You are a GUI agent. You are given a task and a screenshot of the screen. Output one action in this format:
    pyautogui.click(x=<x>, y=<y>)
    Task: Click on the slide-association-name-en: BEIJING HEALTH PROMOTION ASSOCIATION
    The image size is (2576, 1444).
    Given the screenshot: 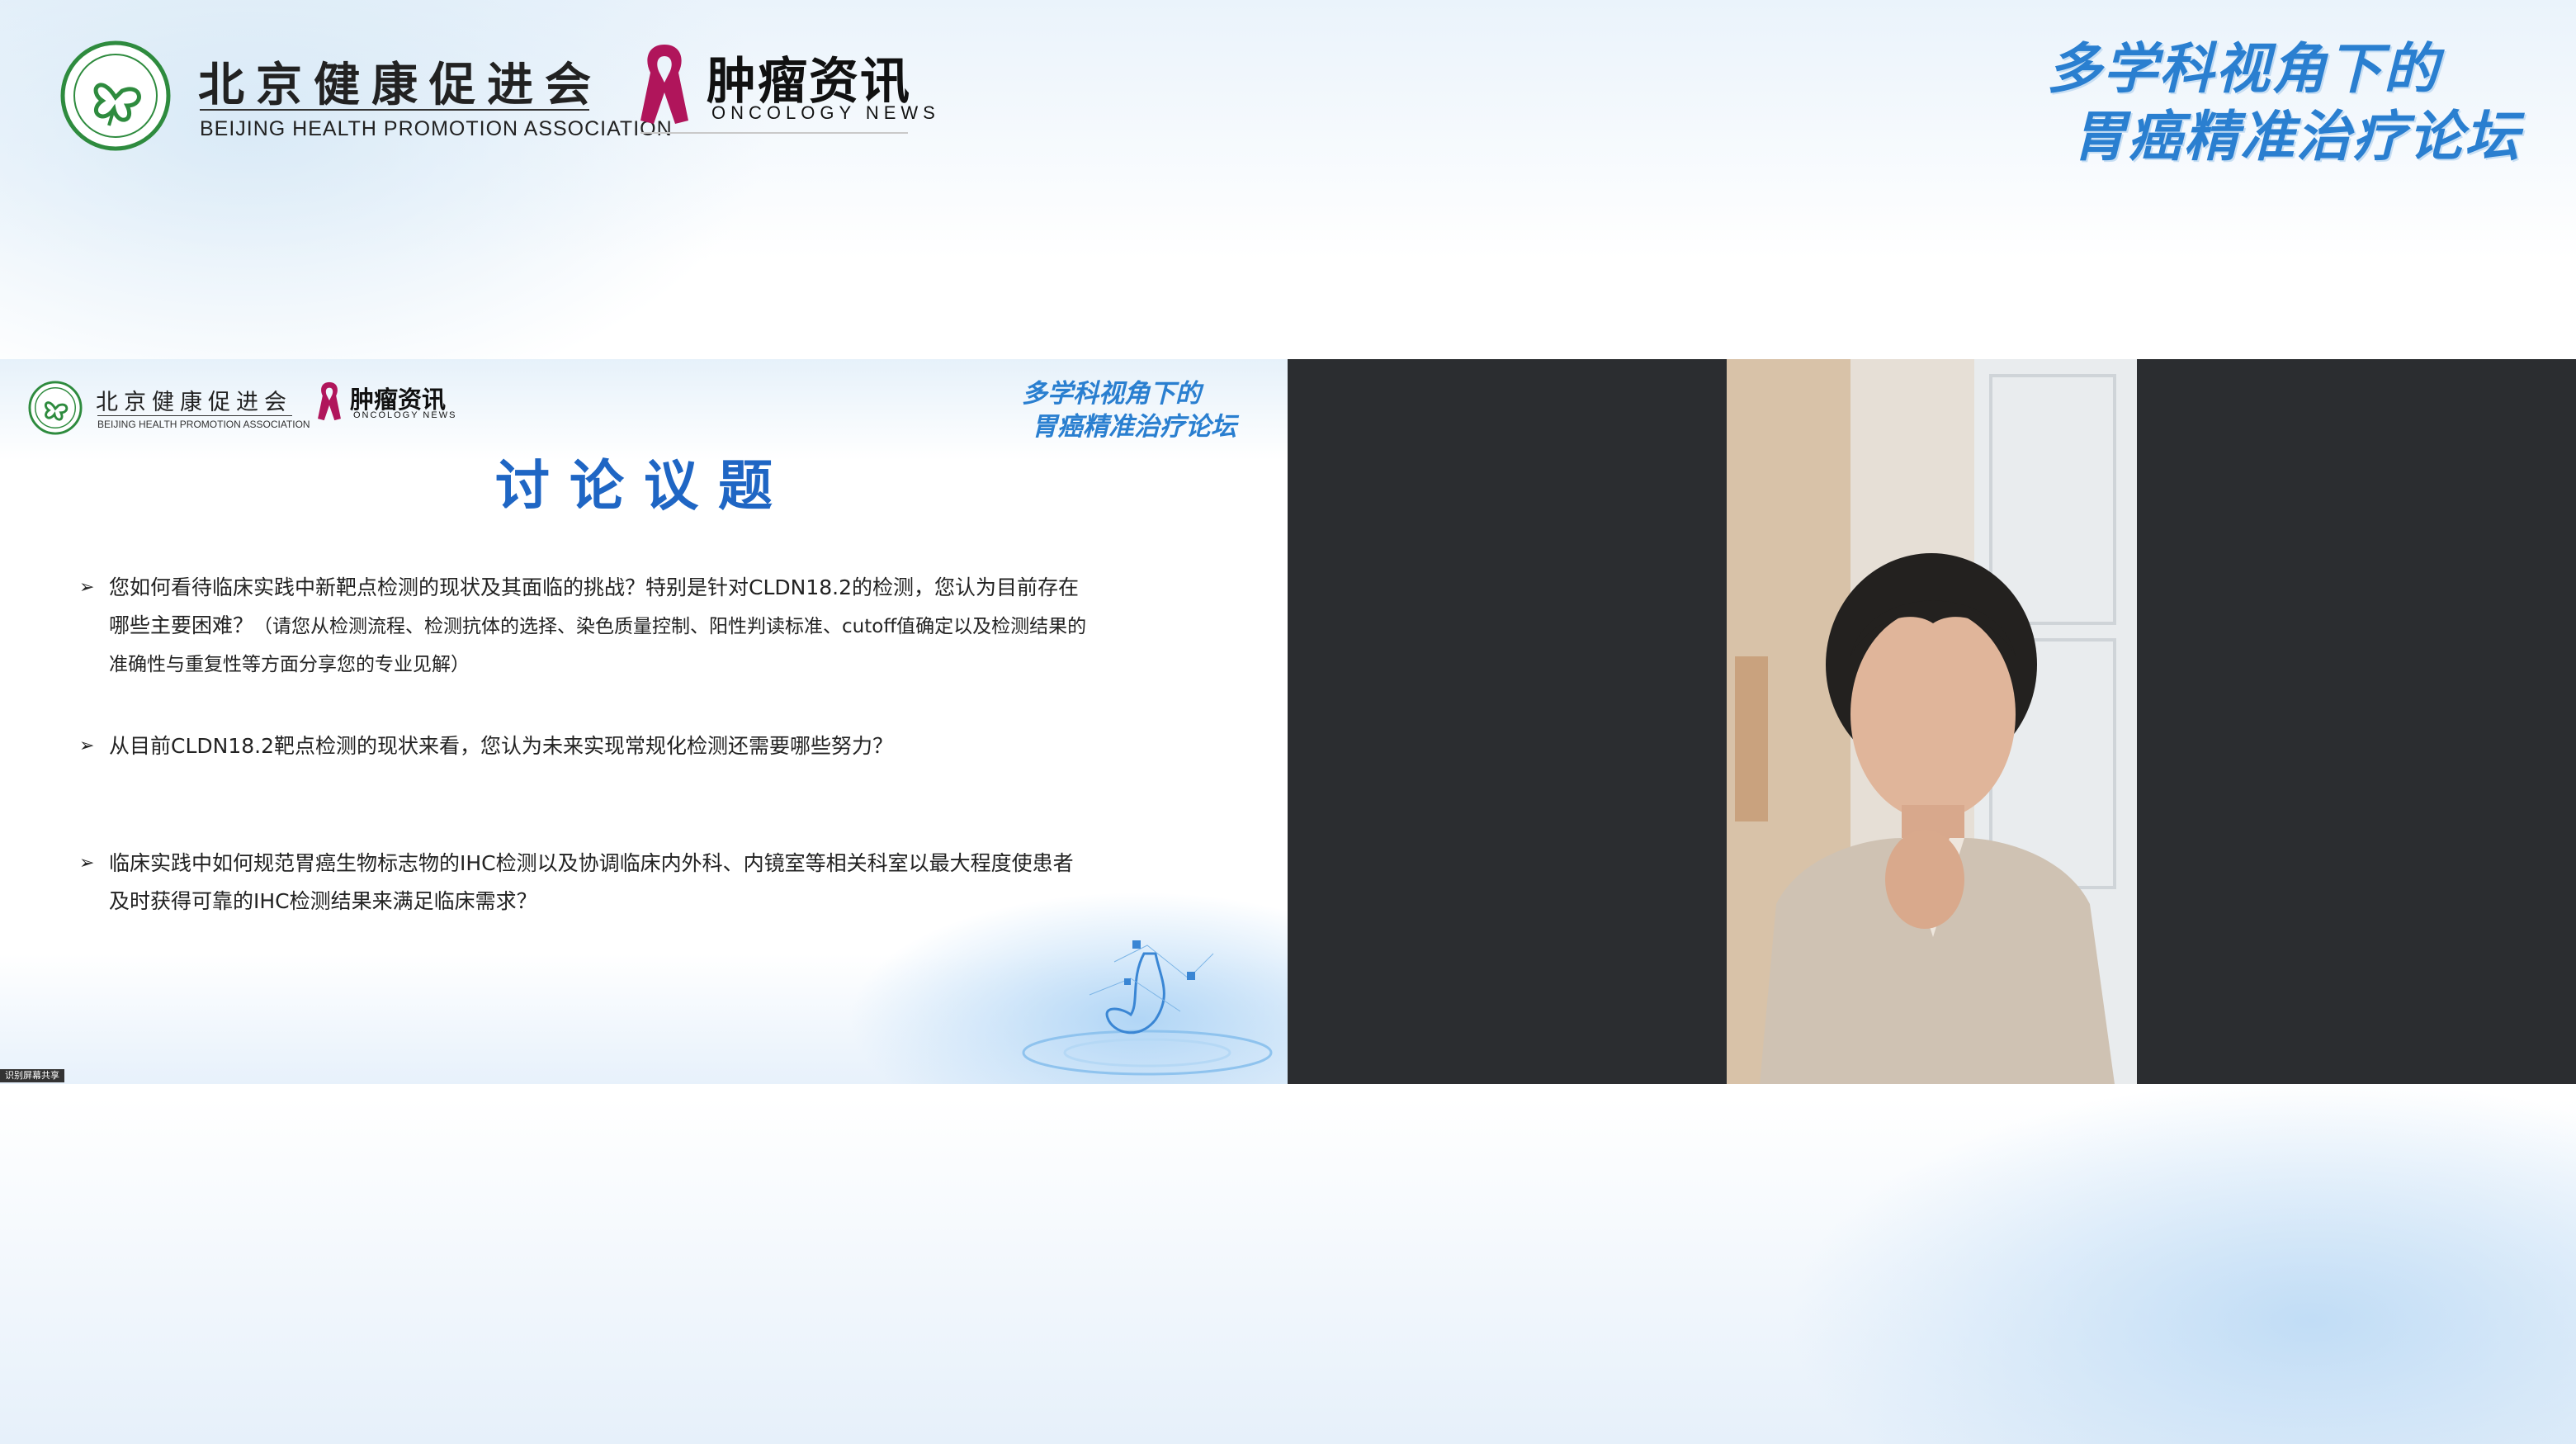 What is the action you would take?
    pyautogui.click(x=203, y=424)
    